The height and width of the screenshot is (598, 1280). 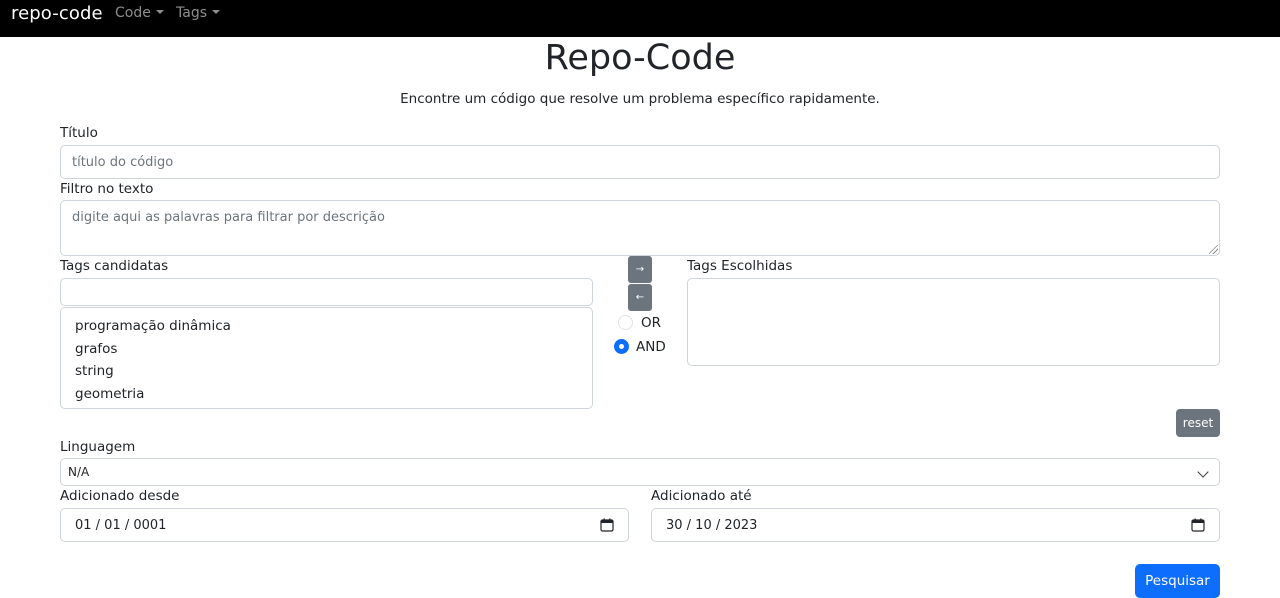 What do you see at coordinates (712, 525) in the screenshot?
I see `ate-value: 30 / 10 / 2023` at bounding box center [712, 525].